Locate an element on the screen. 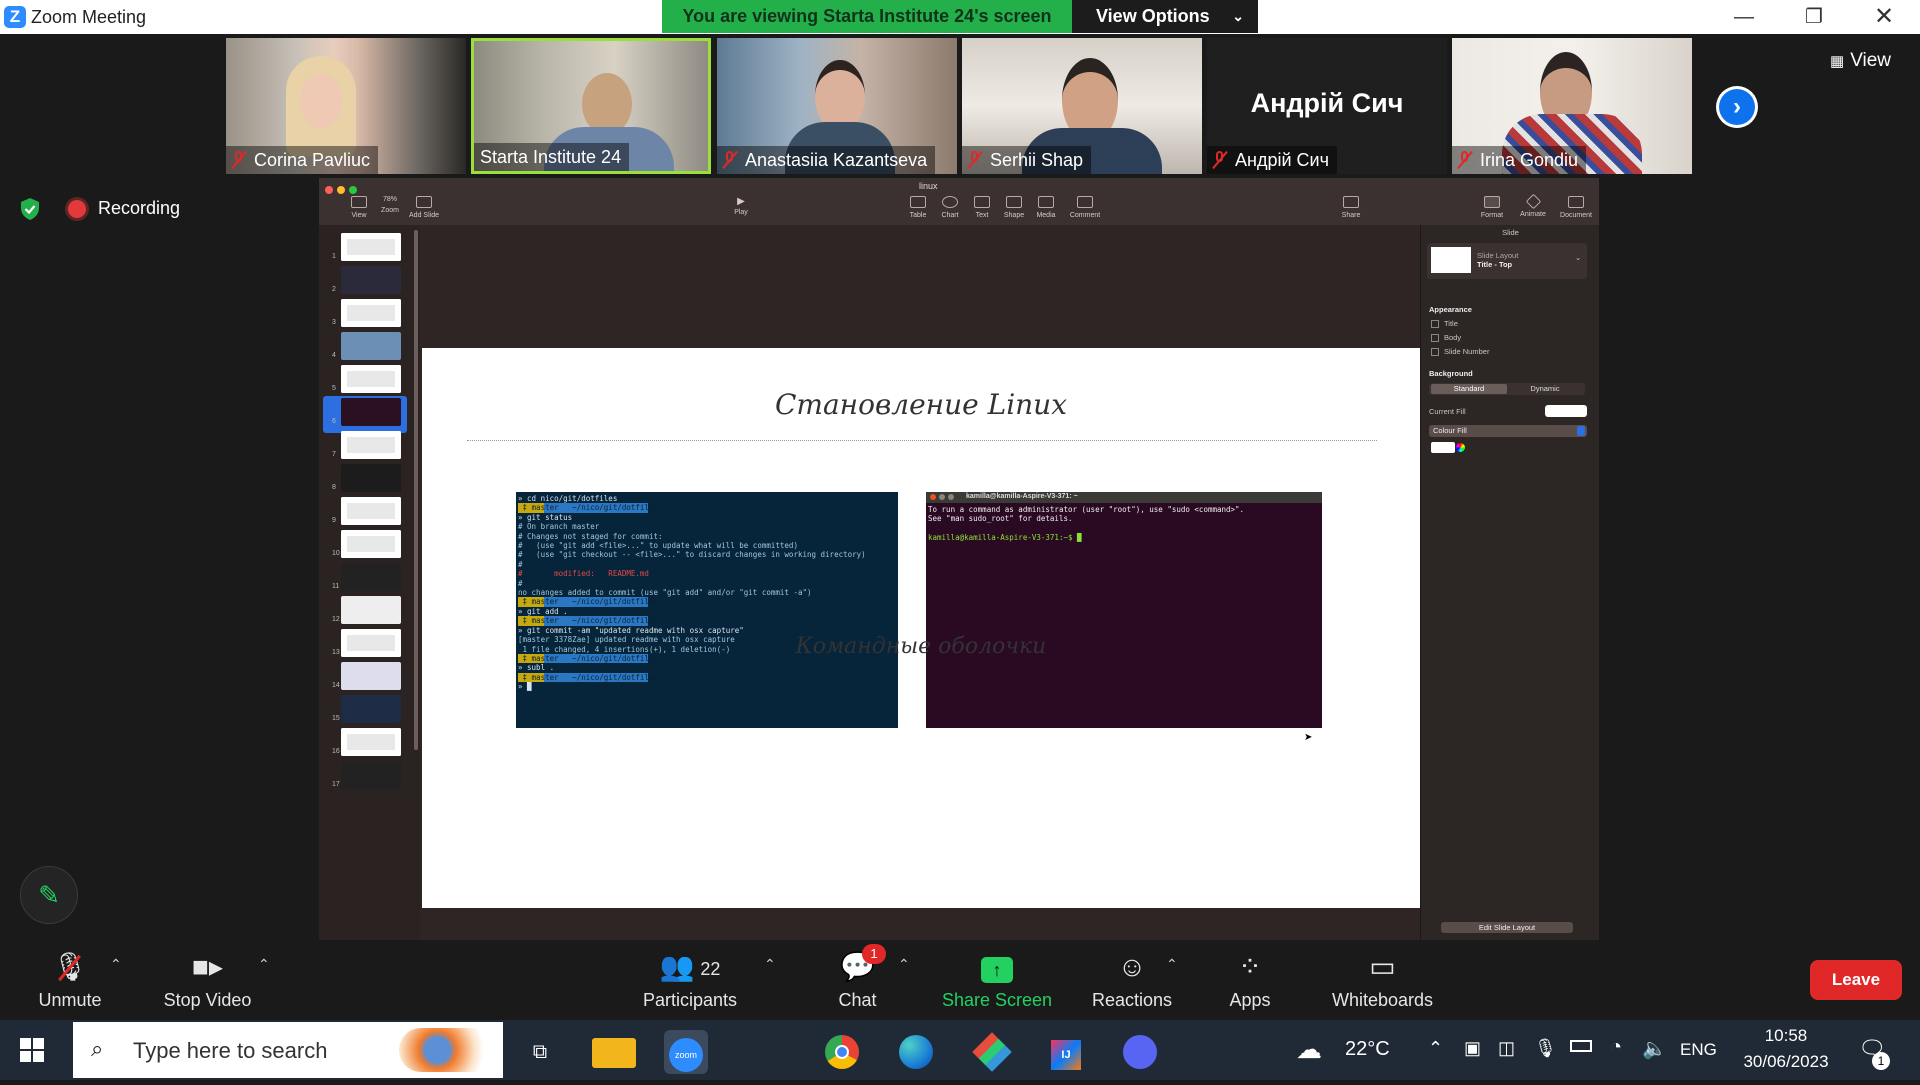 This screenshot has width=1920, height=1085. battery-icon is located at coordinates (1581, 1046).